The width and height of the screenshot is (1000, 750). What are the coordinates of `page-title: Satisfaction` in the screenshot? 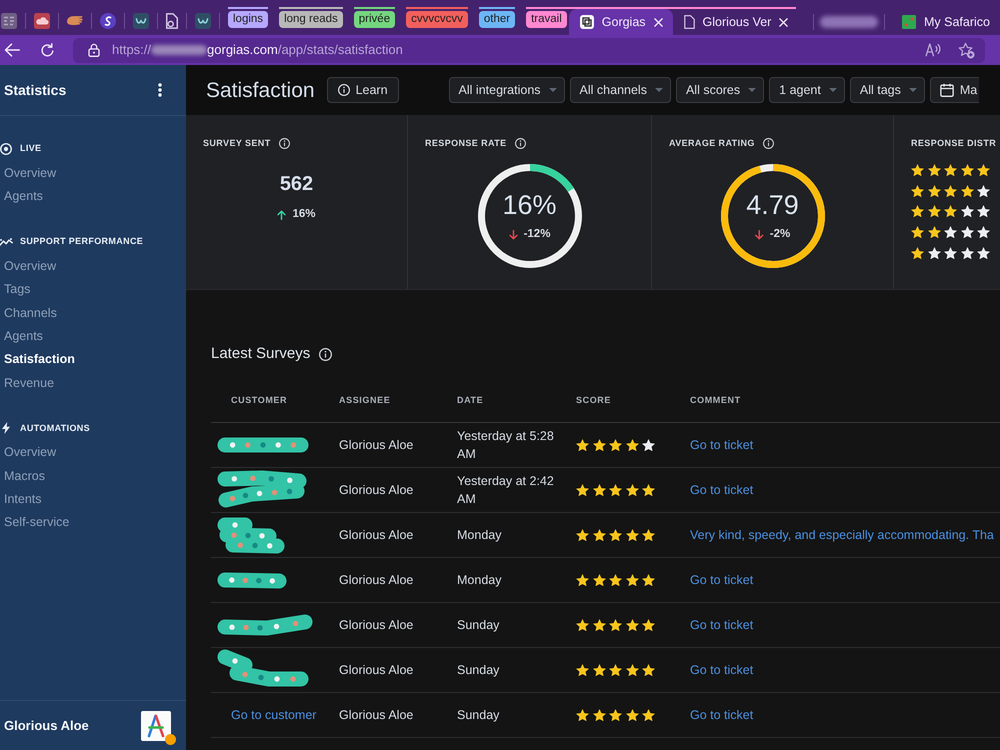 It's located at (260, 90).